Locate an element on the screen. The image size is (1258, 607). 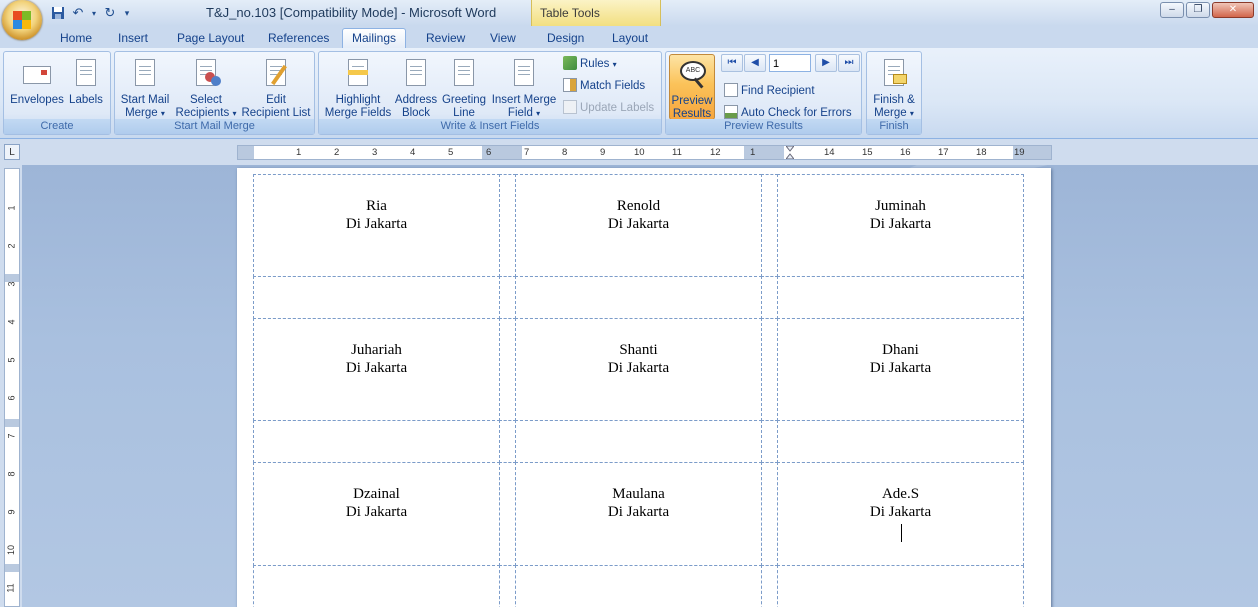
record-number-input: 1 is located at coordinates (790, 63).